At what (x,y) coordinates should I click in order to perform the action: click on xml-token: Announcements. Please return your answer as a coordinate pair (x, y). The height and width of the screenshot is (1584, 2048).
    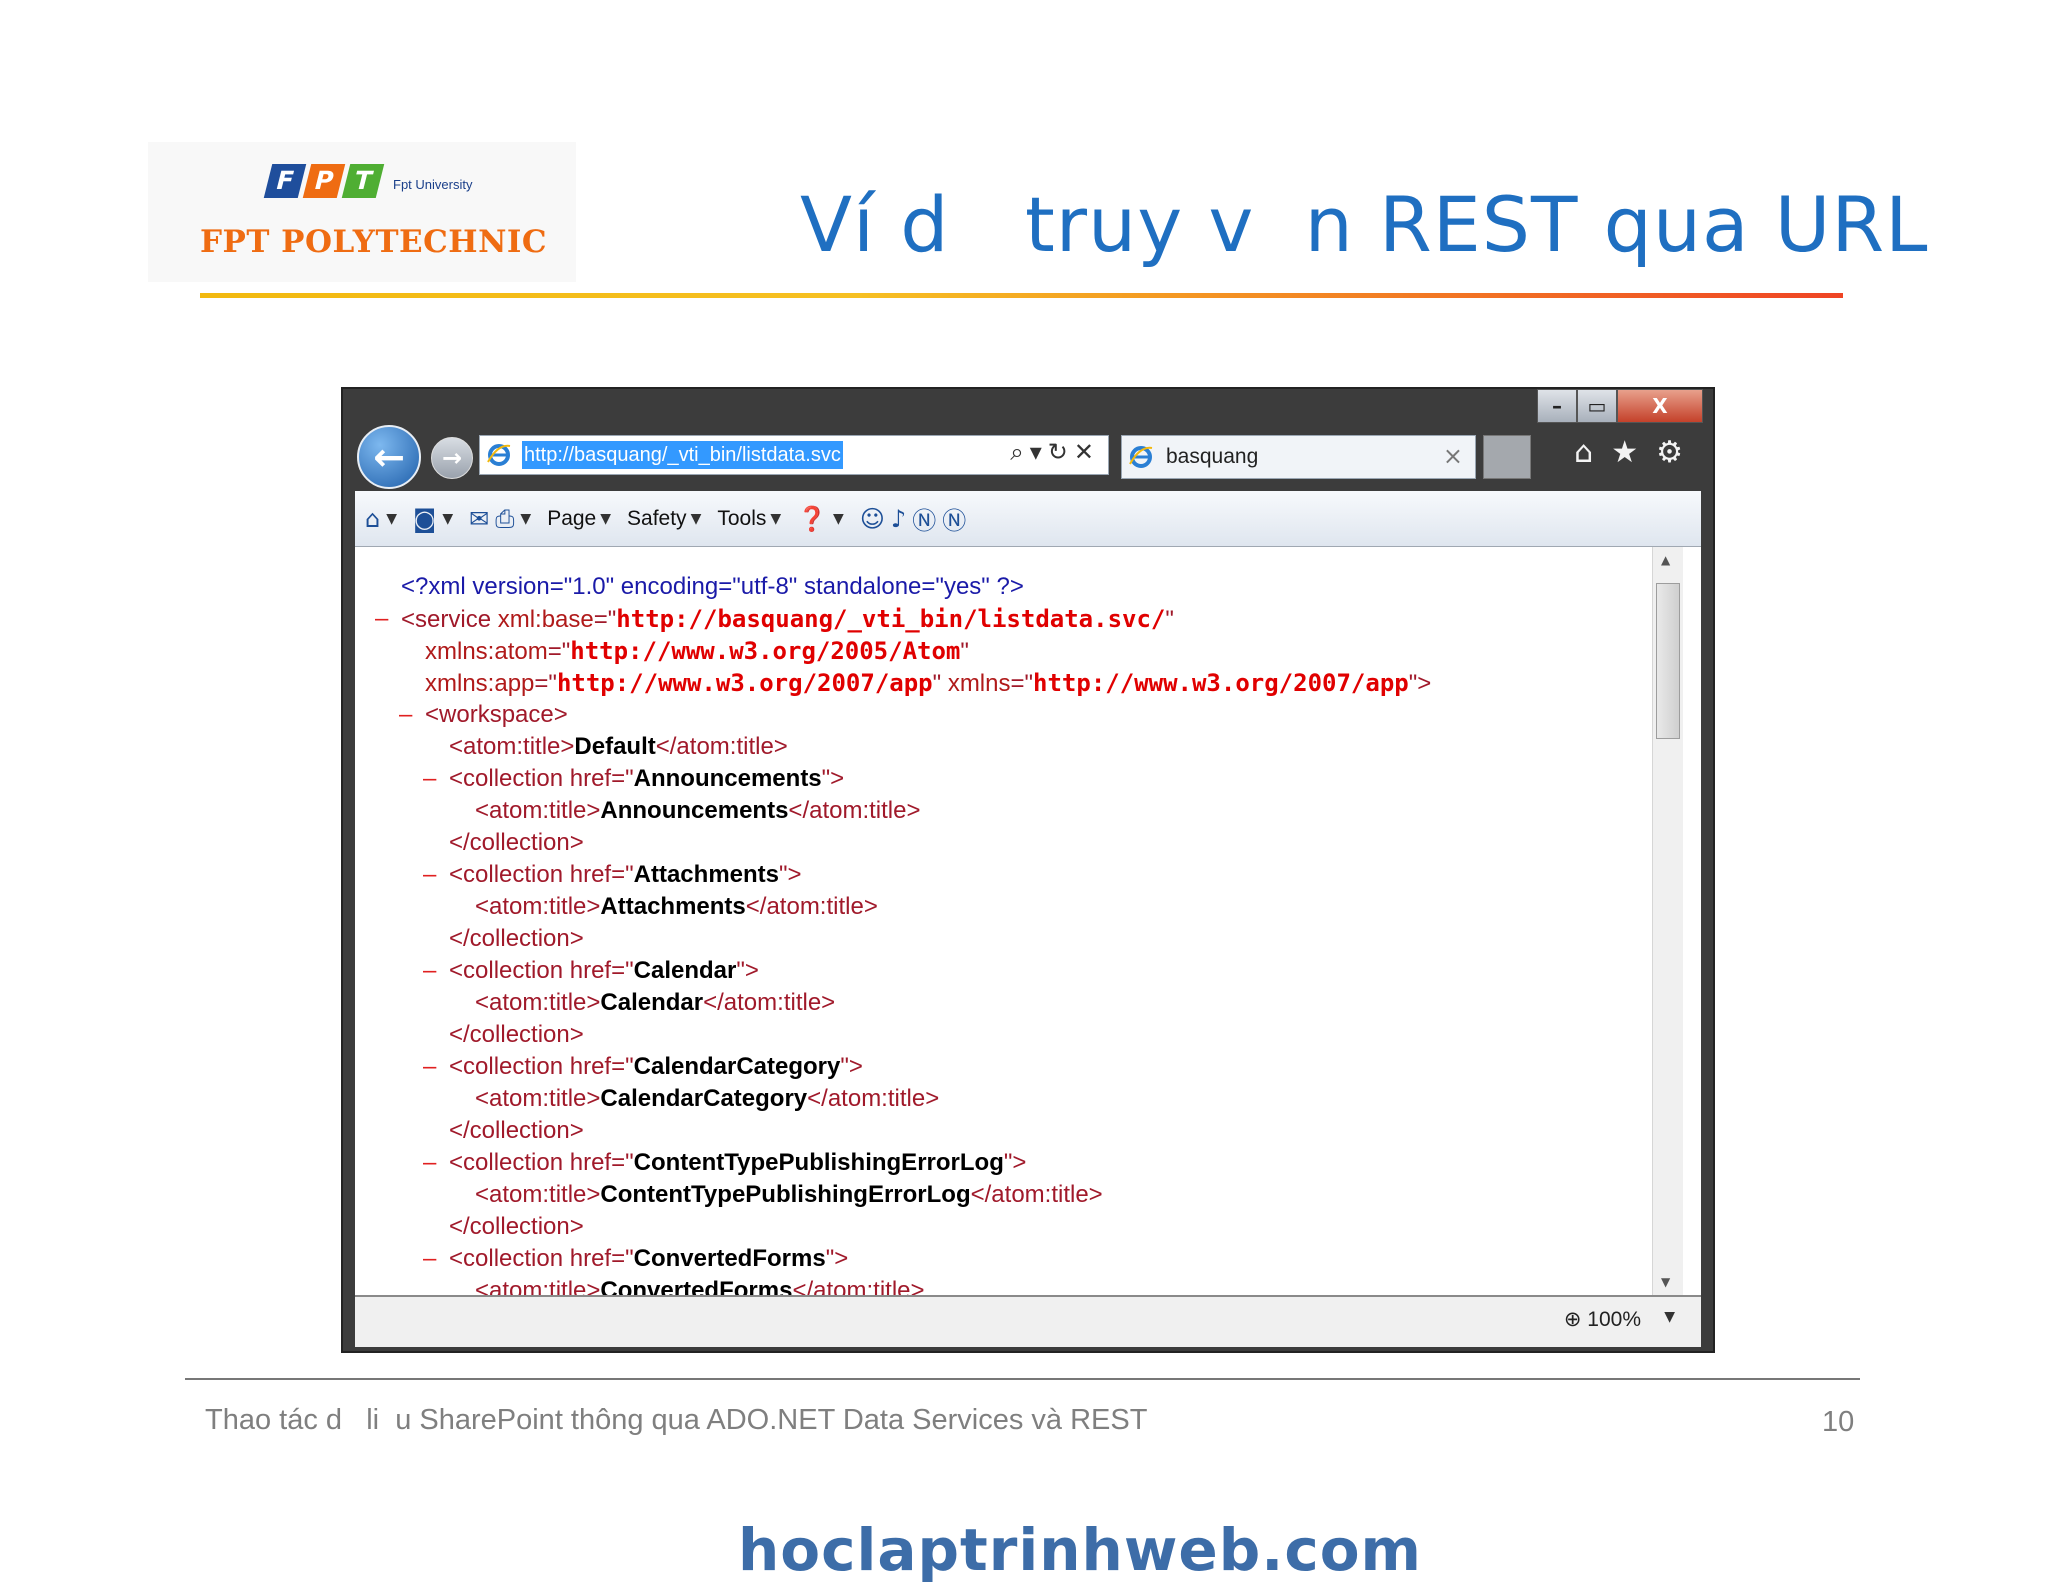
    Looking at the image, I should click on (727, 778).